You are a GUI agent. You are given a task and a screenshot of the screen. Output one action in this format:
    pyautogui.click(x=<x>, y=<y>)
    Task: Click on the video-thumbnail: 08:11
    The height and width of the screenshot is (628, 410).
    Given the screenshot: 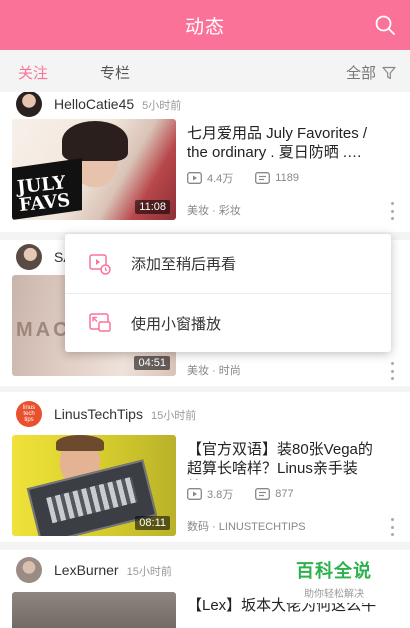 What is the action you would take?
    pyautogui.click(x=94, y=485)
    